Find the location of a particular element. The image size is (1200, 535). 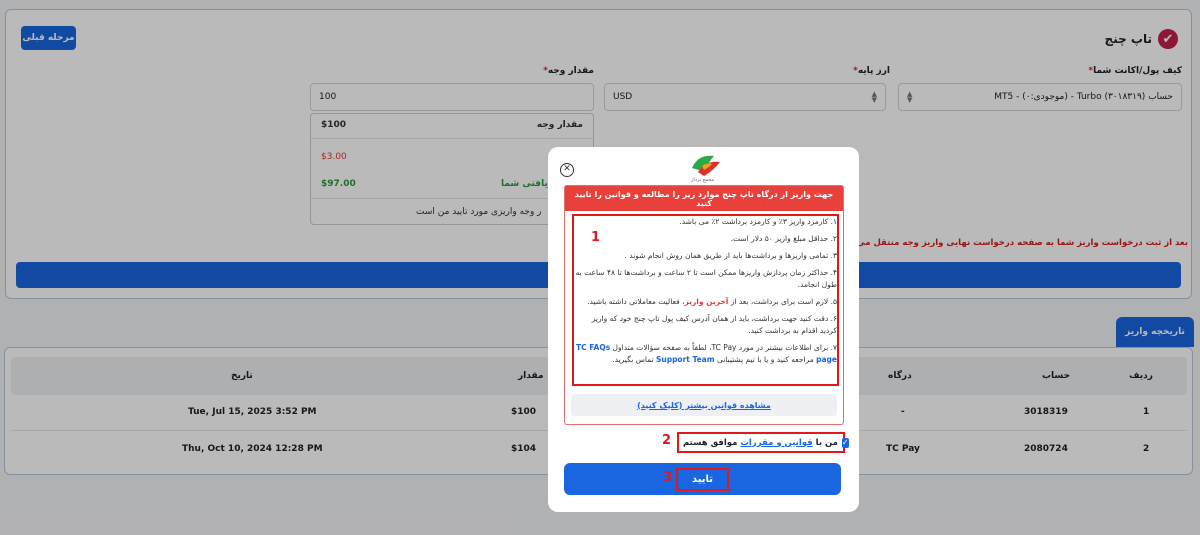

logo-mark-icon is located at coordinates (706, 165).